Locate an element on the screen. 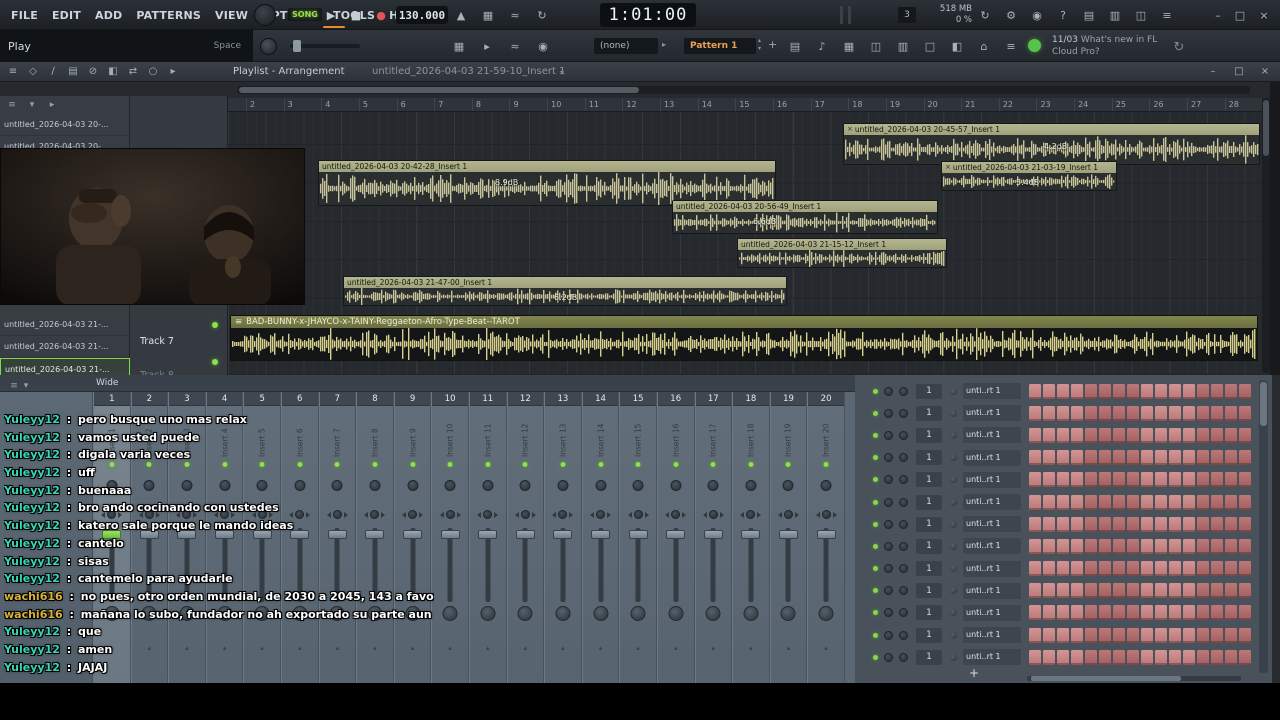  metronome-icon: ▲ is located at coordinates (461, 15).